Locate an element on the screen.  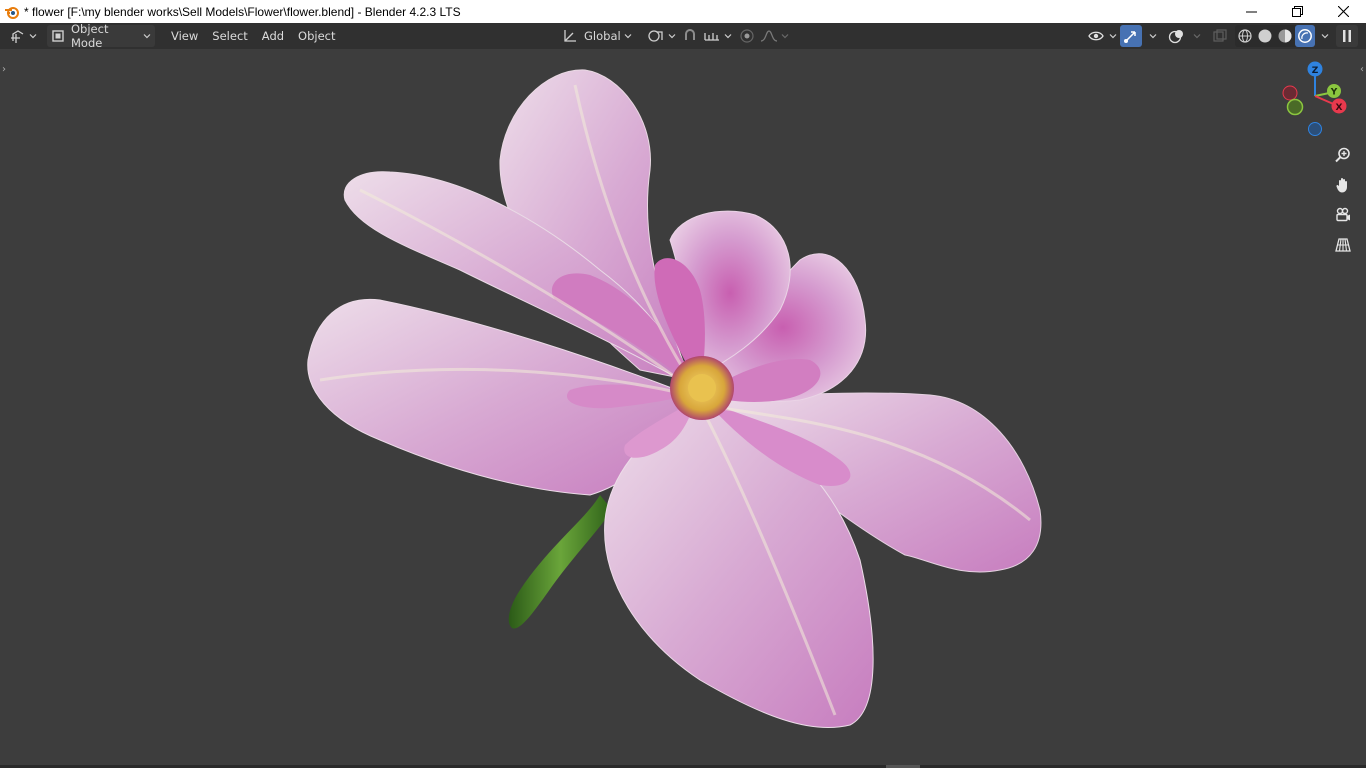
axis-y-label: Y is located at coordinates (1334, 93).